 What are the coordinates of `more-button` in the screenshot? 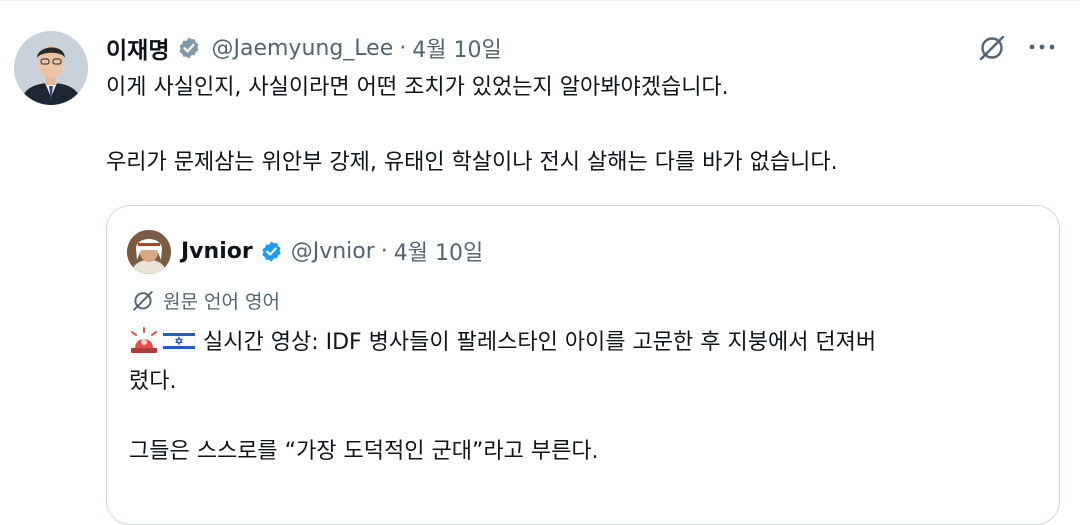 It's located at (1042, 47).